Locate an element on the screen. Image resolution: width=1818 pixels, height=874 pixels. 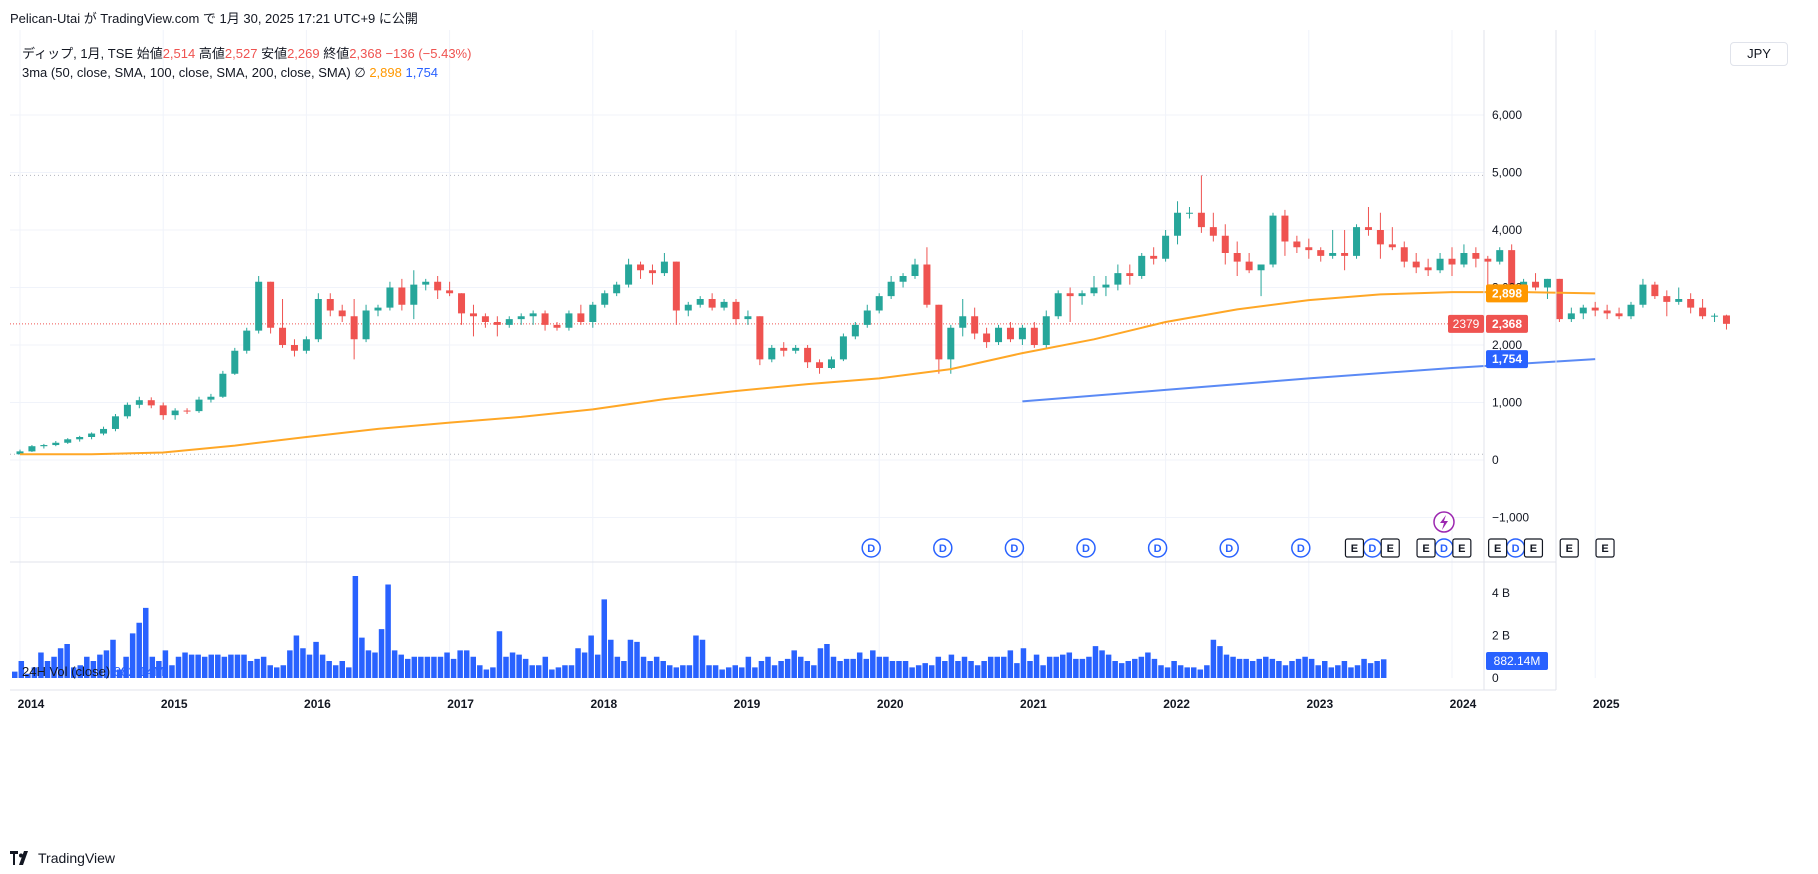
y-tick-label: 6,000 is located at coordinates (1507, 115).